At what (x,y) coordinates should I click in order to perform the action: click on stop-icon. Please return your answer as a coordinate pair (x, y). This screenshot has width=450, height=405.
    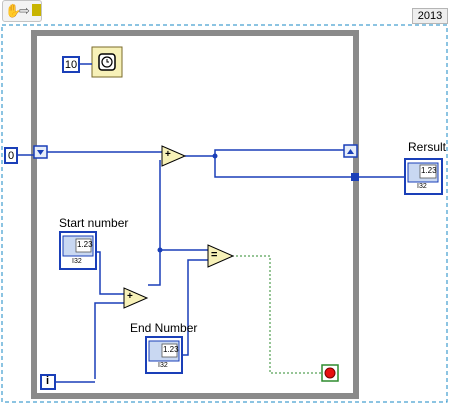
    Looking at the image, I should click on (330, 373).